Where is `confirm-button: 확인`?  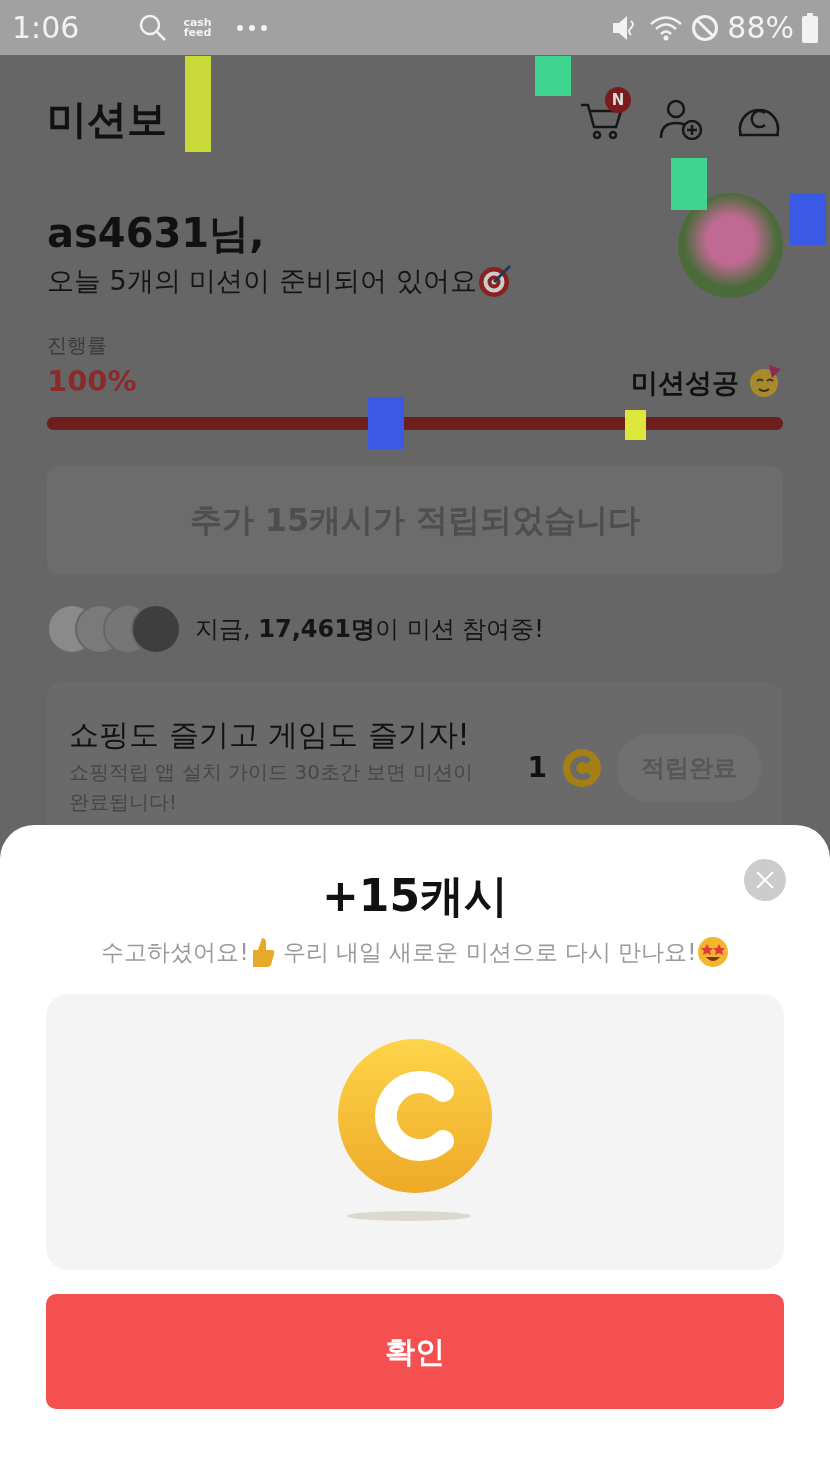
confirm-button: 확인 is located at coordinates (415, 1351).